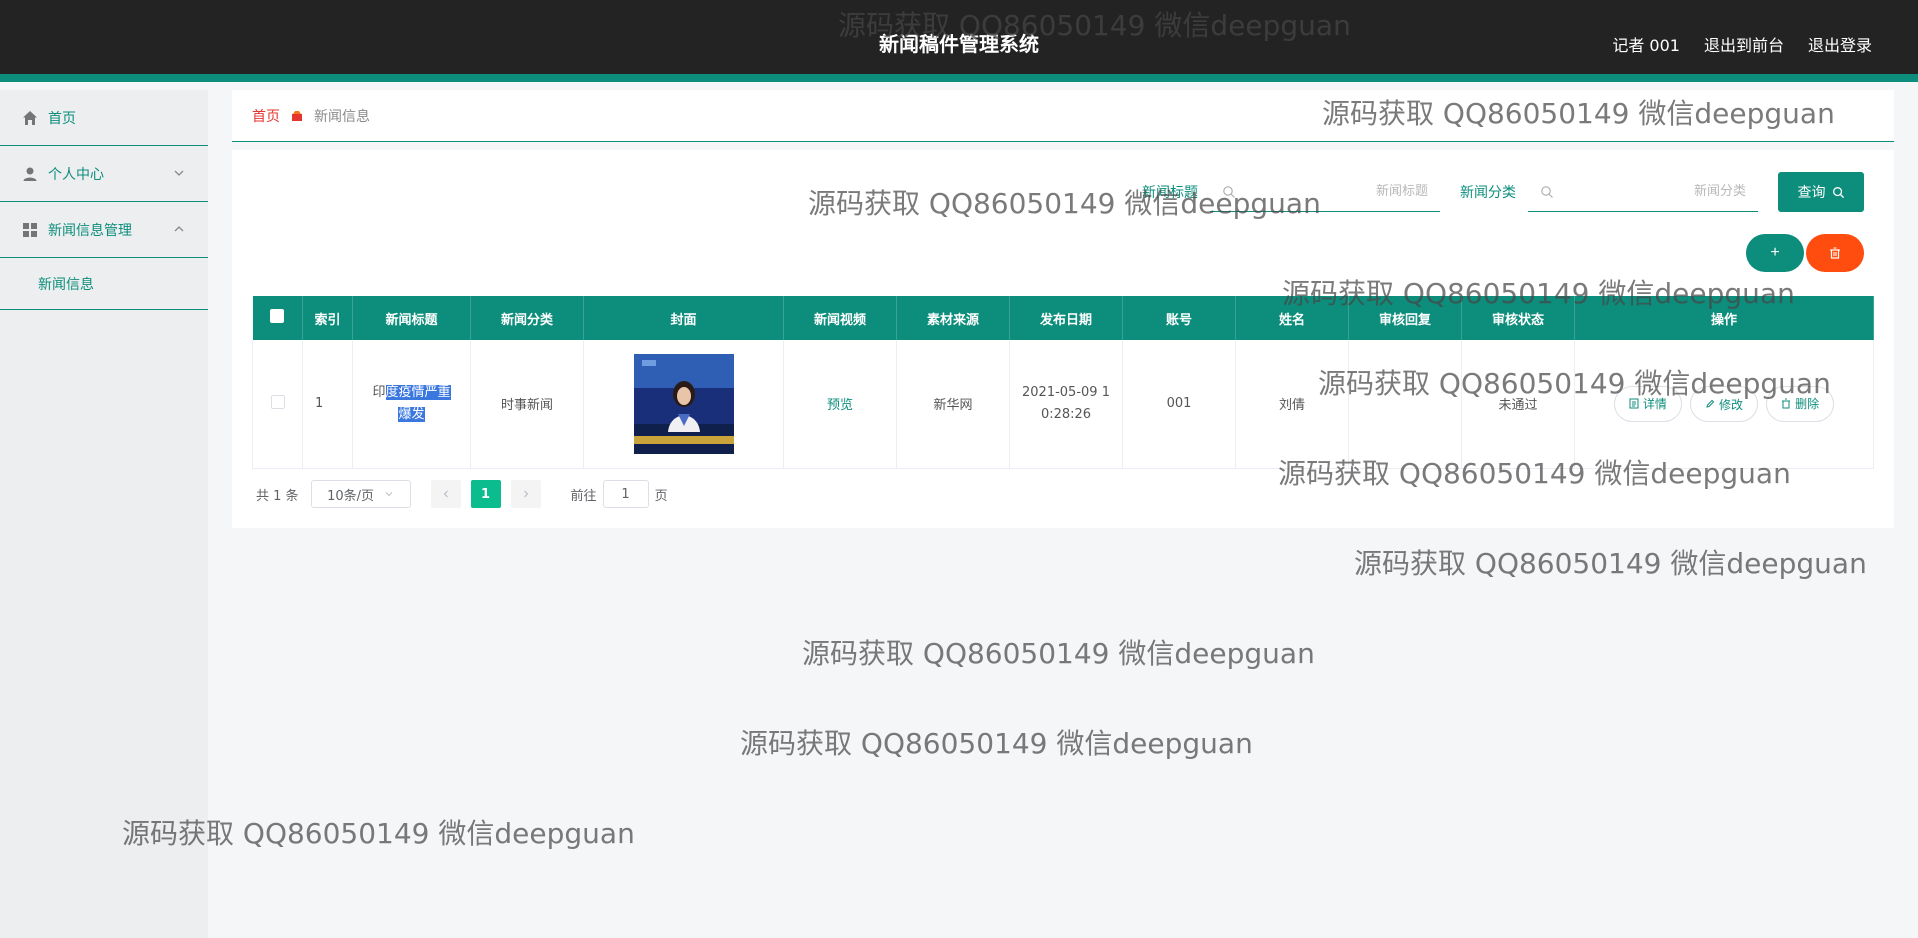 Image resolution: width=1918 pixels, height=938 pixels. What do you see at coordinates (104, 118) in the screenshot?
I see `sidebar-item-home: 首页` at bounding box center [104, 118].